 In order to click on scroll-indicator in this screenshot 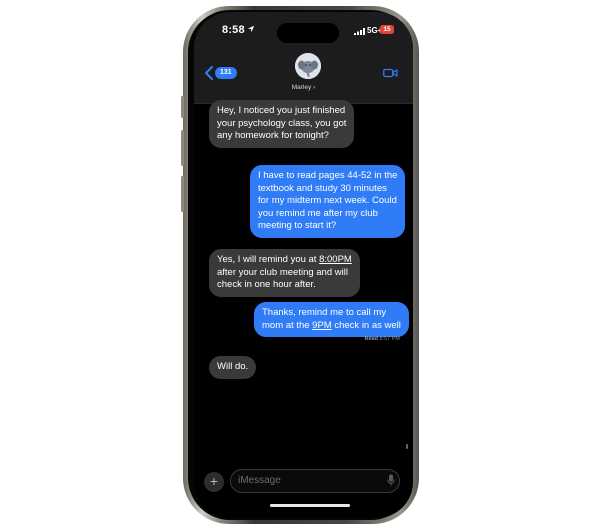, I will do `click(407, 446)`.